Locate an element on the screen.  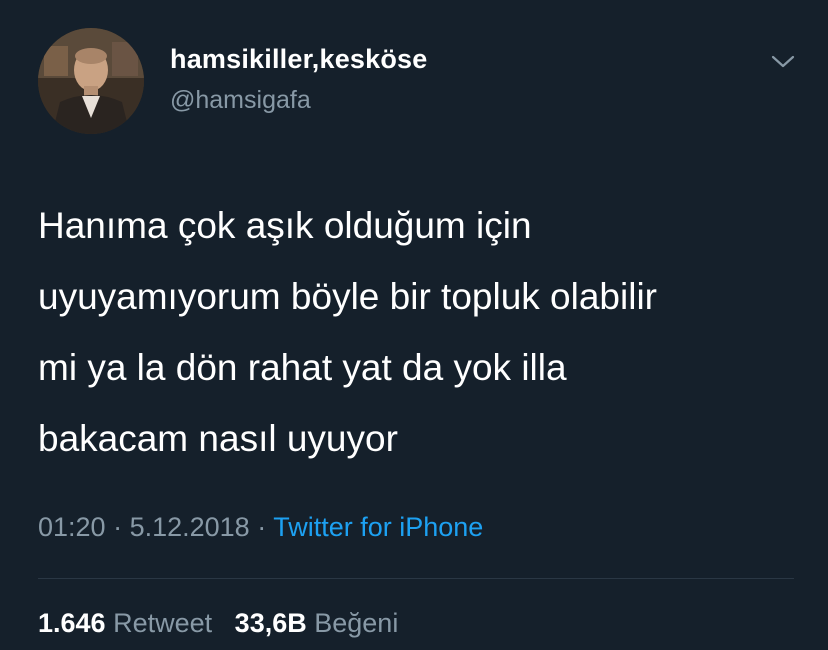
user-avatar-photo-icon is located at coordinates (91, 81).